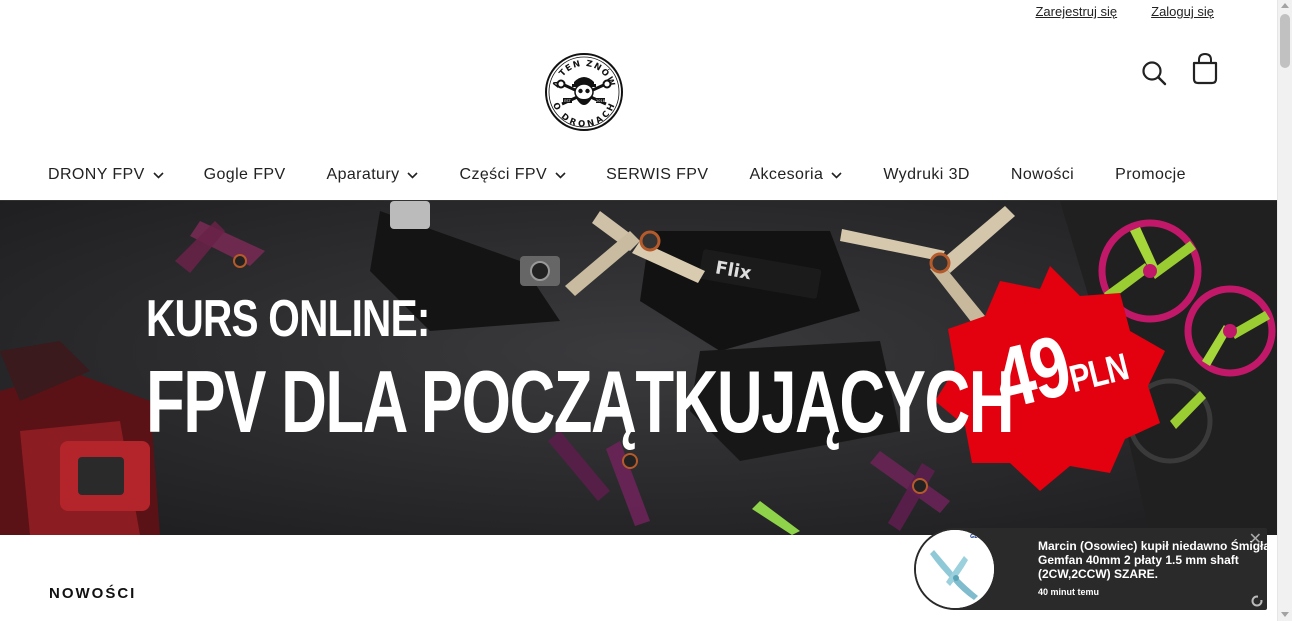 The height and width of the screenshot is (621, 1292). I want to click on nav-item-drony-fpv: DRONY FPV, so click(106, 175).